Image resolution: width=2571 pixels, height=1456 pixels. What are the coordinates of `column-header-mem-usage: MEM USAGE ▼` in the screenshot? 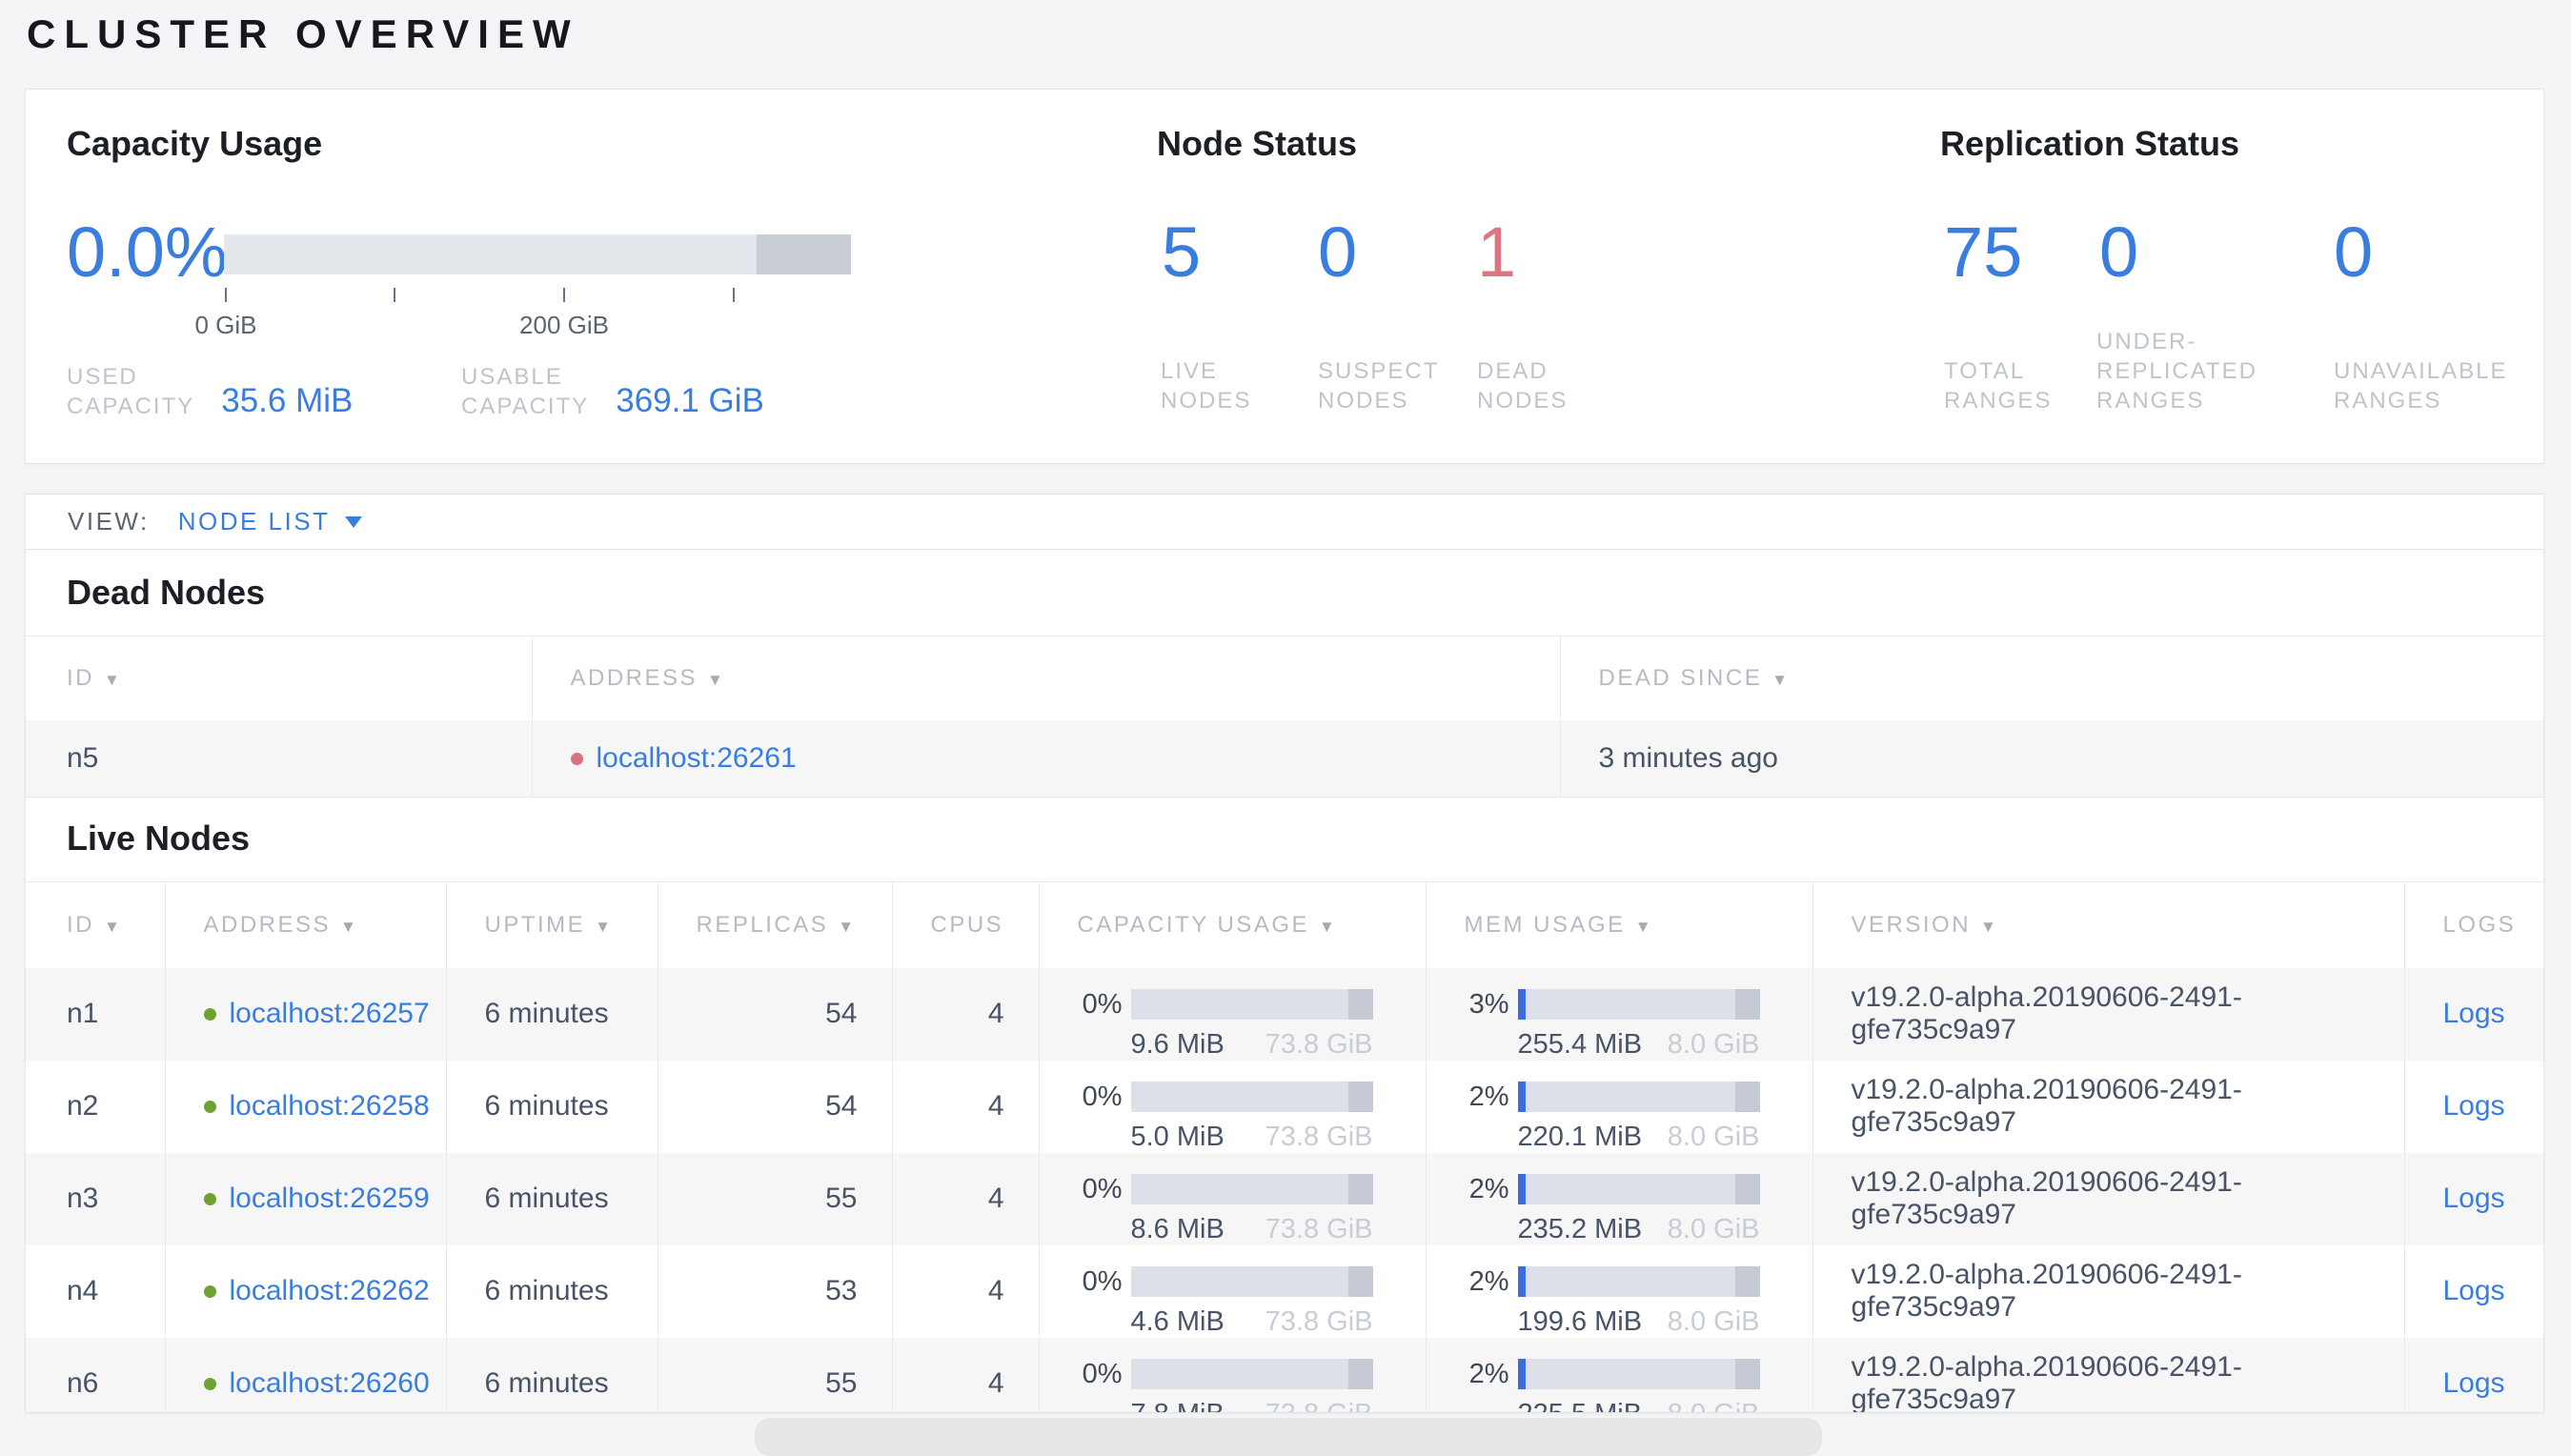 It's located at (1619, 924).